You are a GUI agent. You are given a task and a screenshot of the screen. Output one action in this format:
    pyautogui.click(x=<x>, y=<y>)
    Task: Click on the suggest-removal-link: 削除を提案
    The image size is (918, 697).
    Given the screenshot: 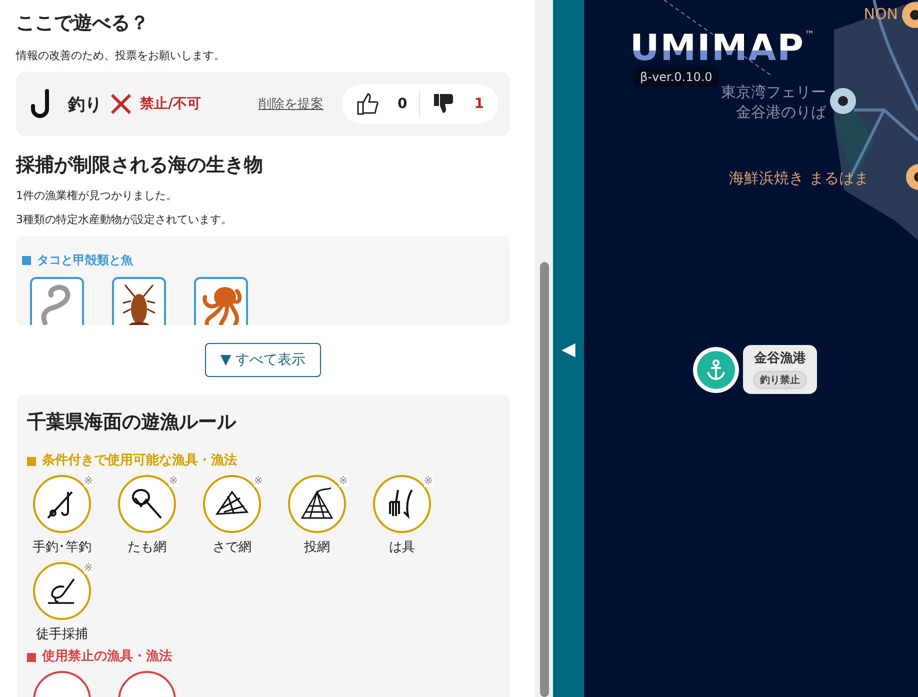 What is the action you would take?
    pyautogui.click(x=291, y=104)
    